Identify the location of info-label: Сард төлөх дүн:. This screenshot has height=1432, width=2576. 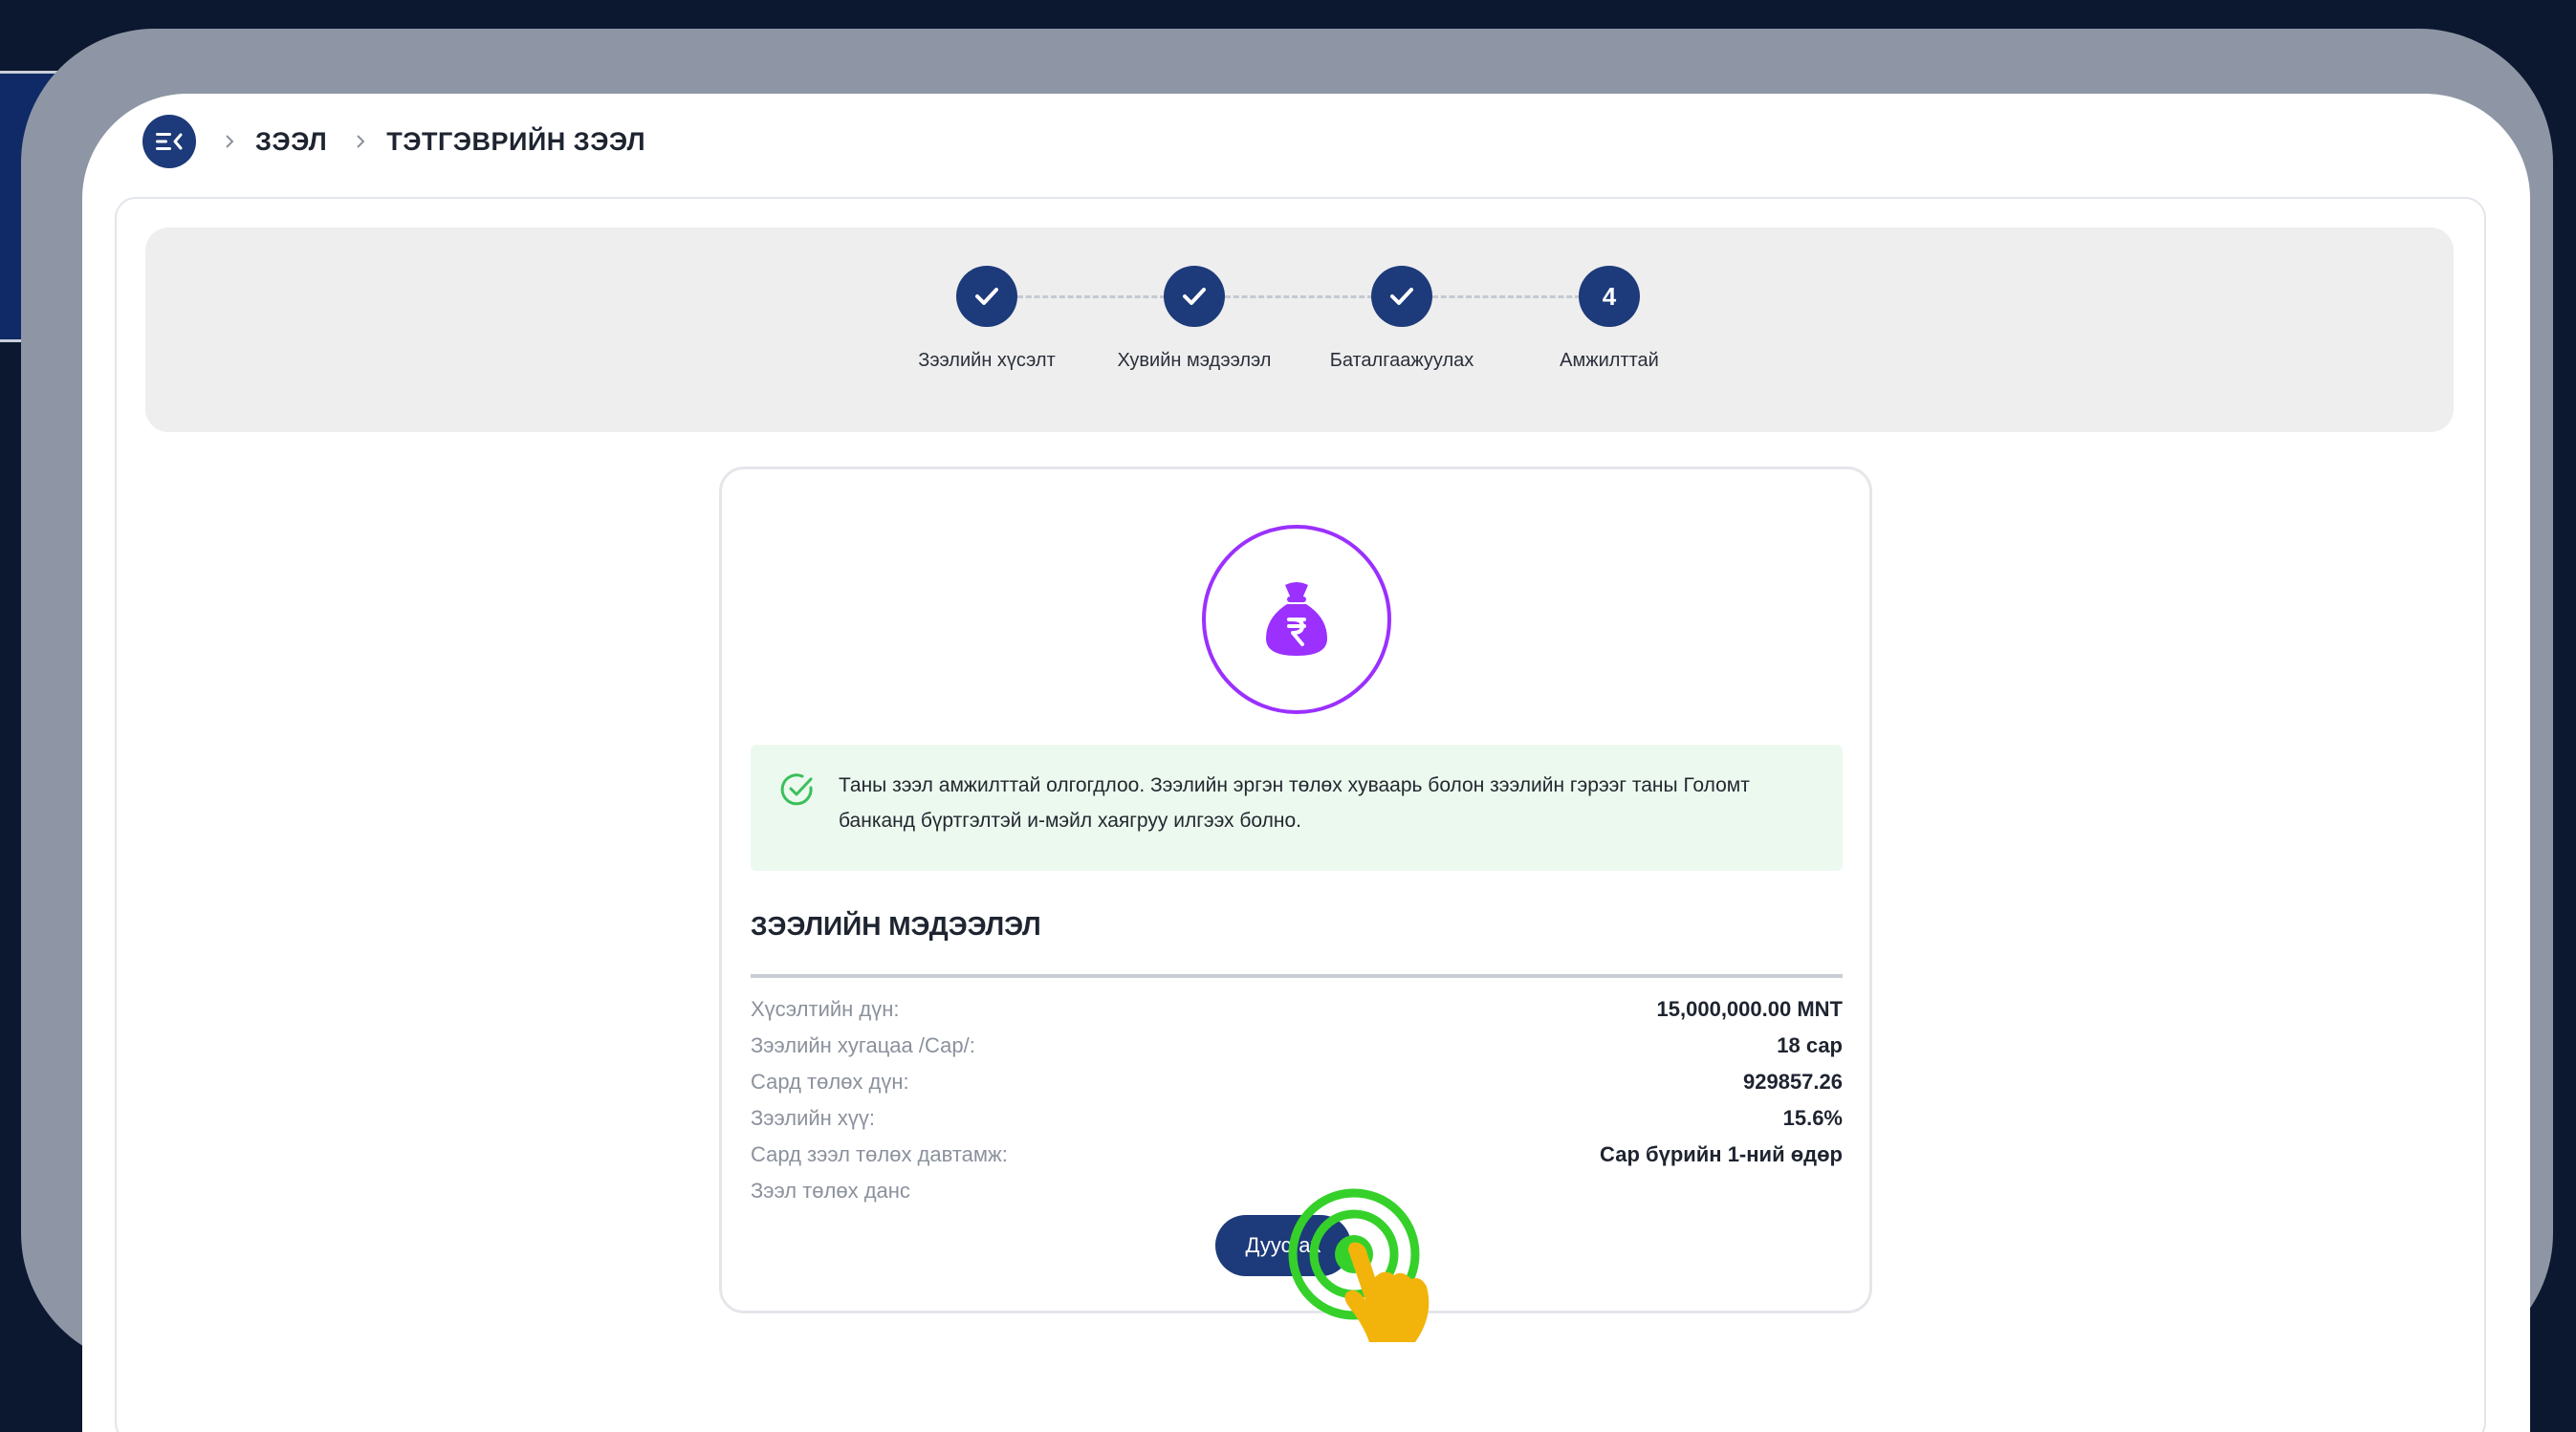
(830, 1082).